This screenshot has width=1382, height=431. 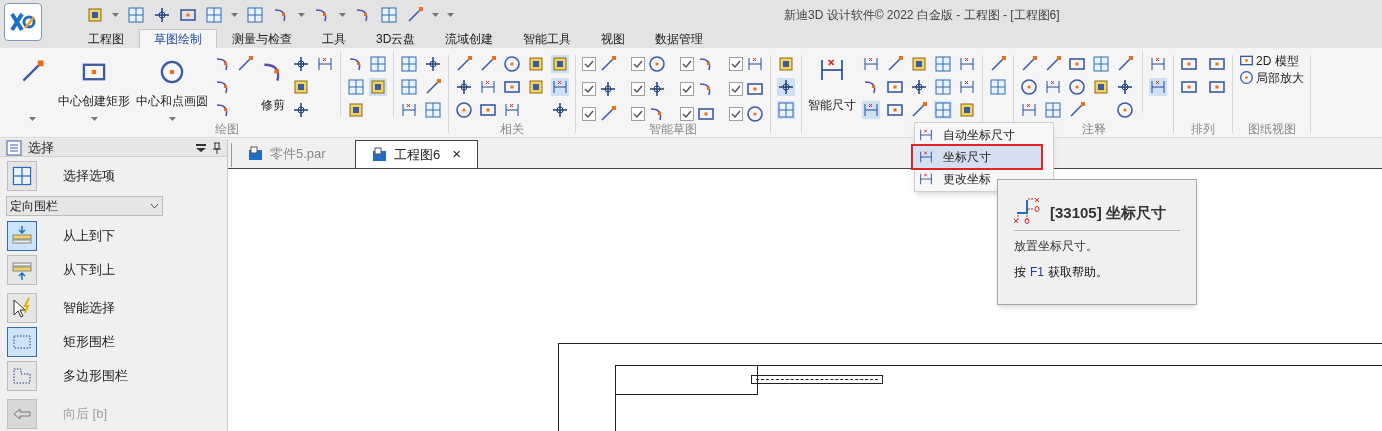 What do you see at coordinates (613, 38) in the screenshot?
I see `ribbon-tab: 视图` at bounding box center [613, 38].